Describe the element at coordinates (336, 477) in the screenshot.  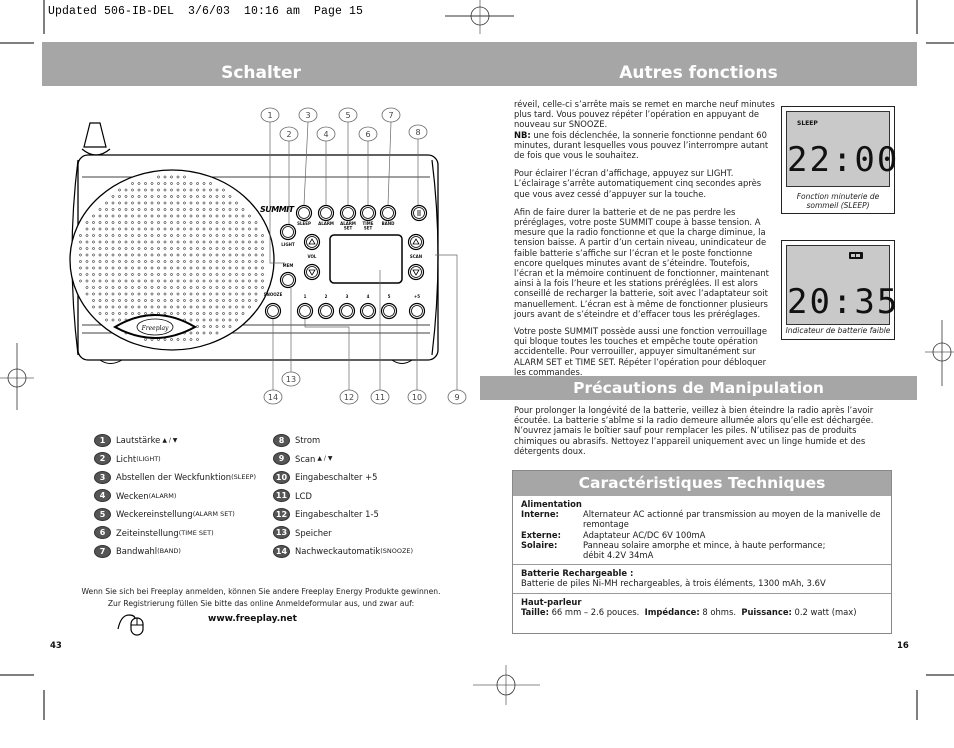
I see `legend-label: Eingabeschalter +5` at that location.